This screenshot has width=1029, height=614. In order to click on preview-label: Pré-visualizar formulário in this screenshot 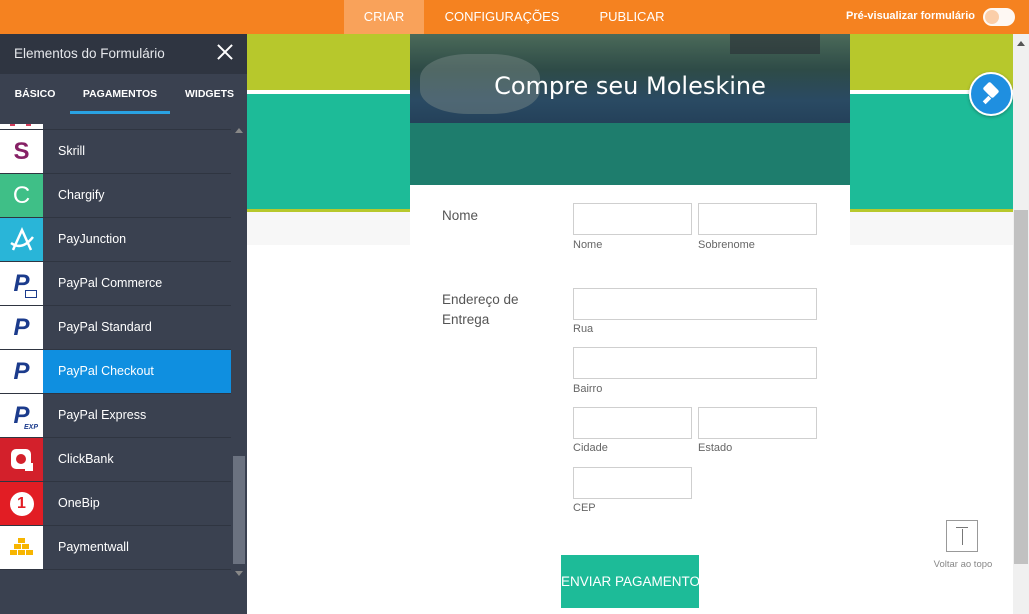, I will do `click(910, 16)`.